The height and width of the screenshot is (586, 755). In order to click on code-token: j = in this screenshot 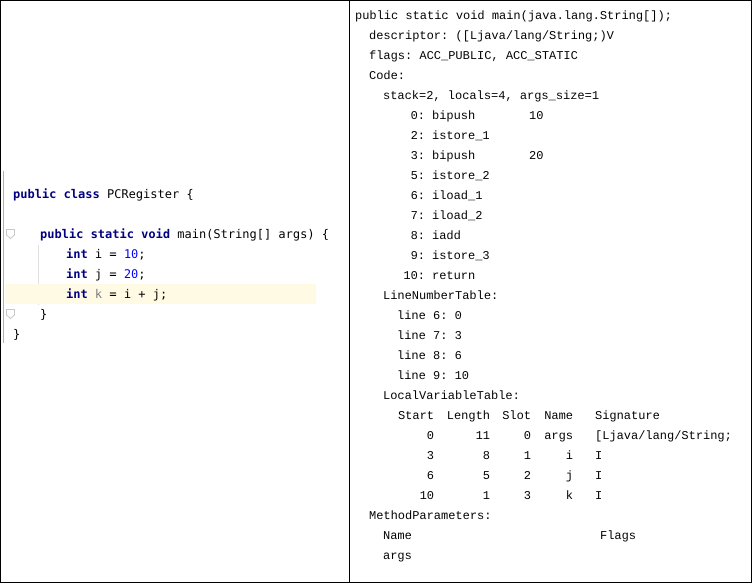, I will do `click(106, 274)`.